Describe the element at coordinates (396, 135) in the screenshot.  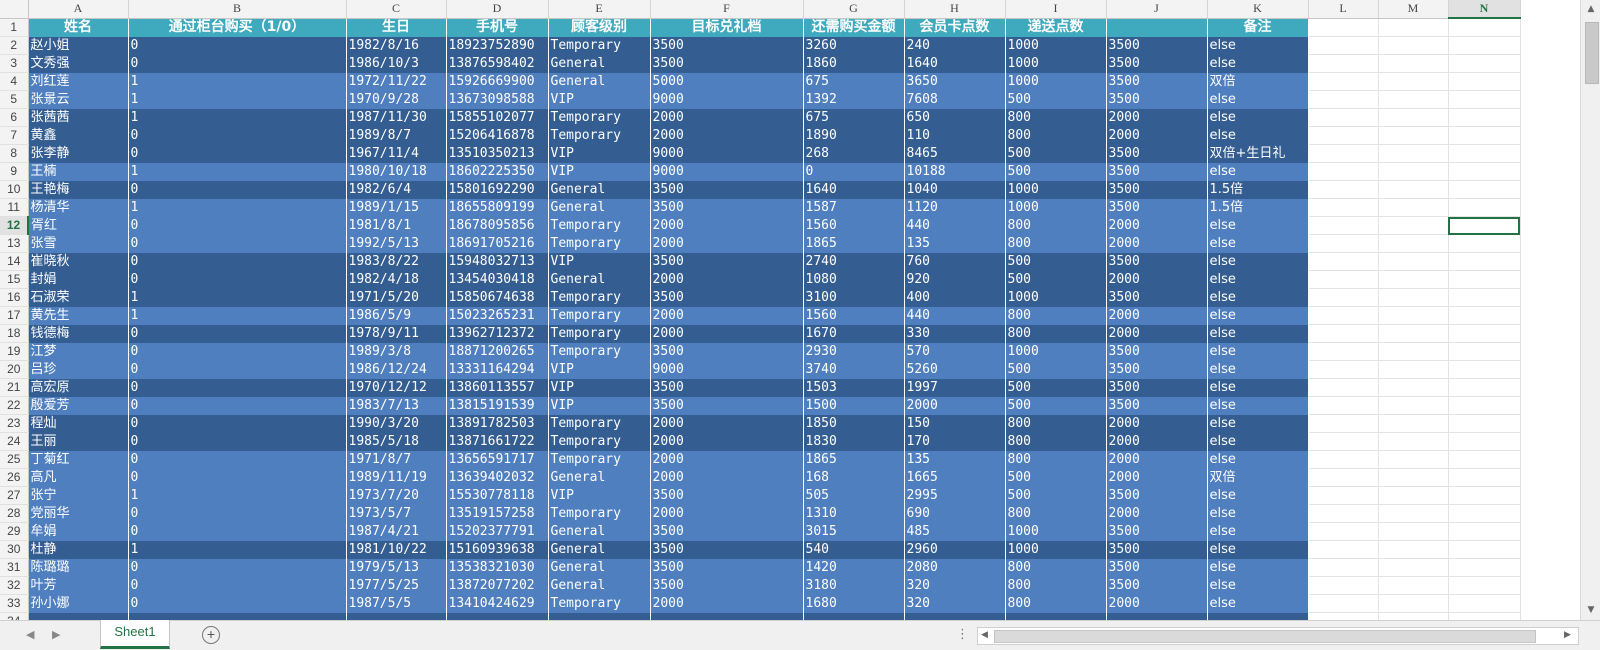
I see `cell: 1989/8/7` at that location.